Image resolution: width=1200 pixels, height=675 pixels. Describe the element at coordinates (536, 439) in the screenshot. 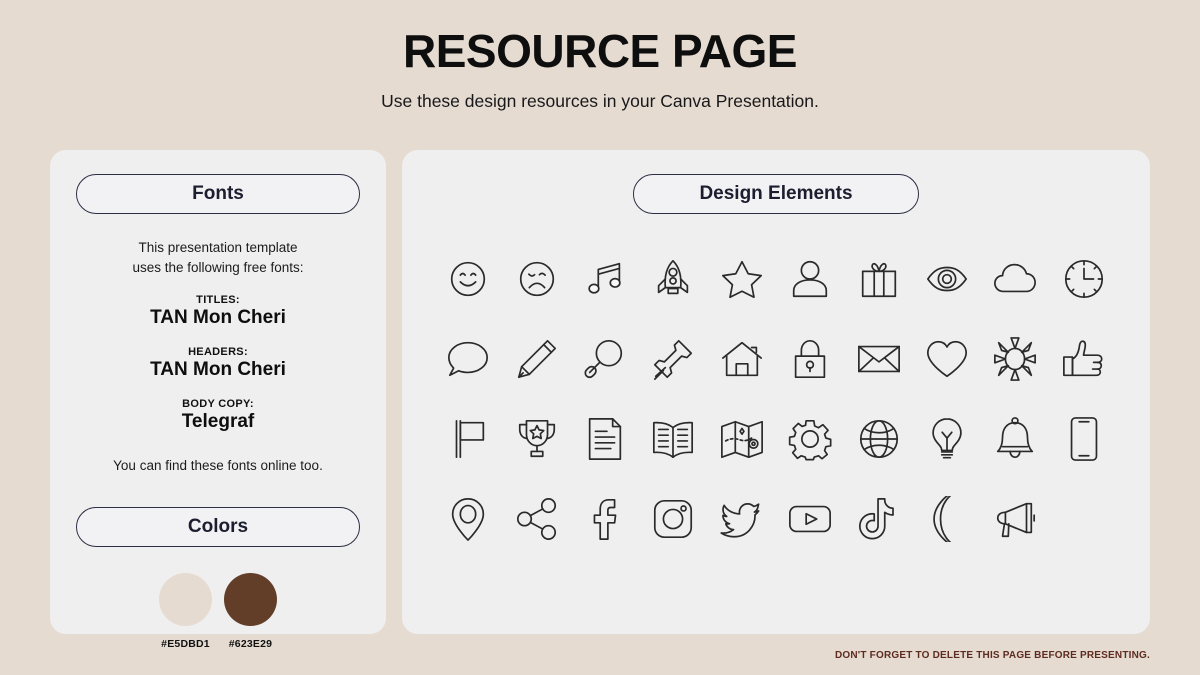

I see `trophy-icon` at that location.